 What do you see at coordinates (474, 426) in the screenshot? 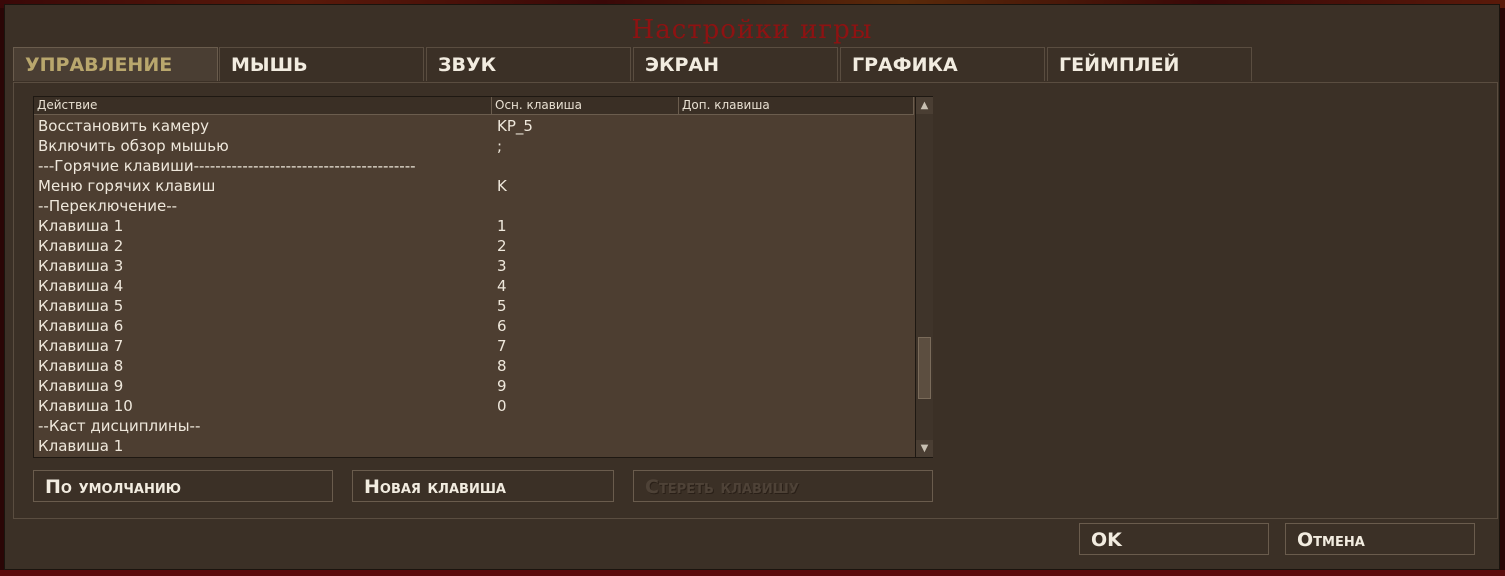
I see `table-row: --Каст дисциплины--` at bounding box center [474, 426].